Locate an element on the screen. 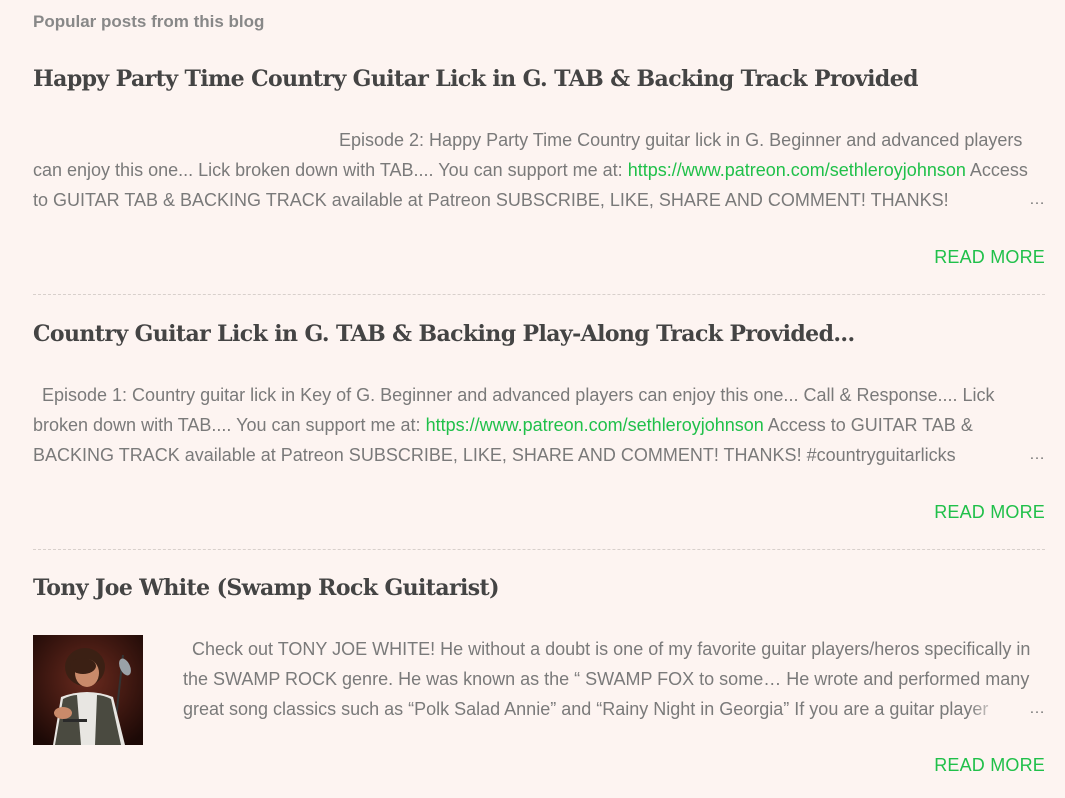 This screenshot has height=798, width=1065. guitarist-photo-icon is located at coordinates (88, 690).